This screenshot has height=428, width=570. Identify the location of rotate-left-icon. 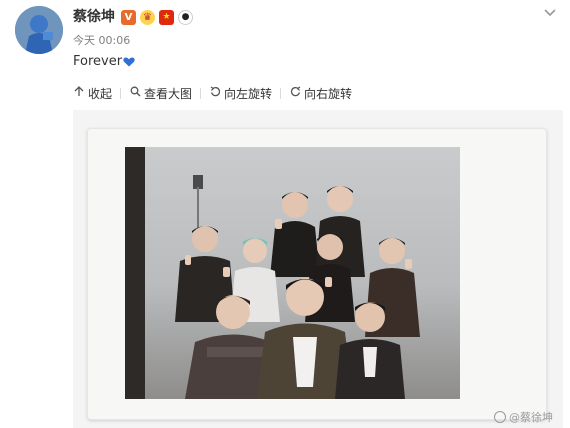
(215, 93).